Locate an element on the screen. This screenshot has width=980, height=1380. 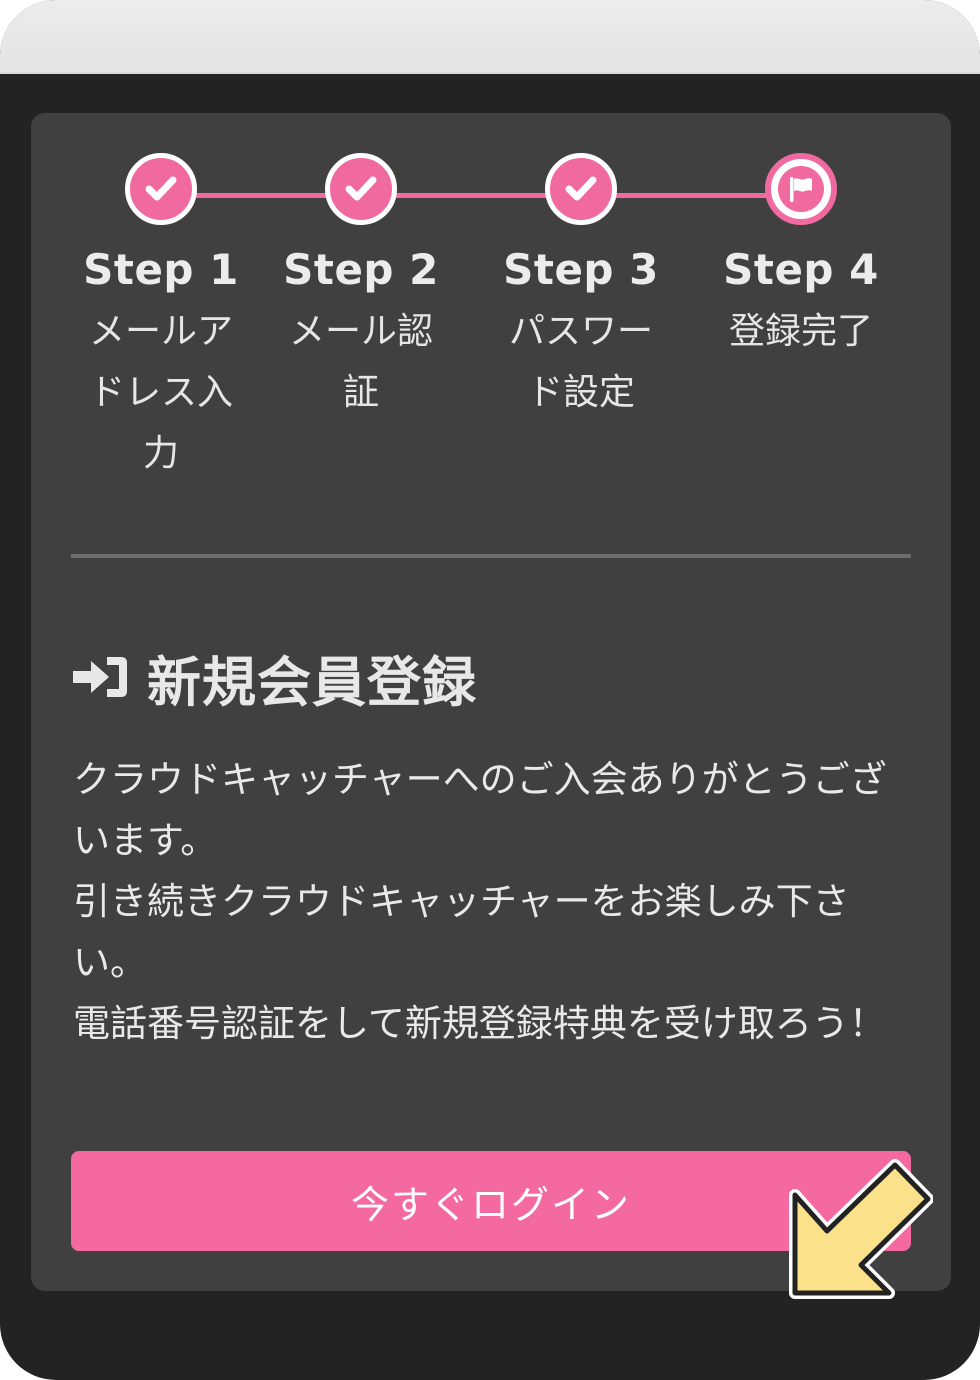
step-1-desc: メールアドレス入力 is located at coordinates (160, 392).